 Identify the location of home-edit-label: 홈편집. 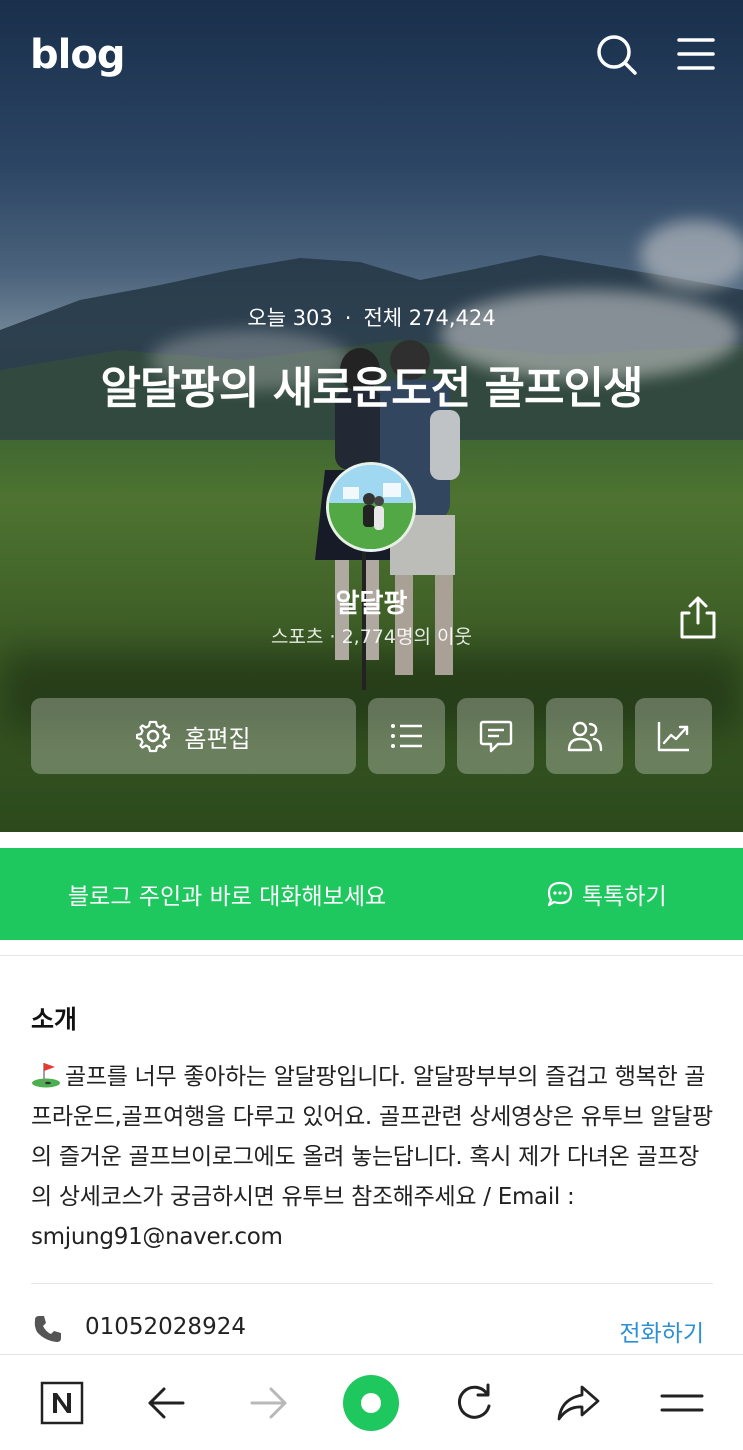
(217, 738).